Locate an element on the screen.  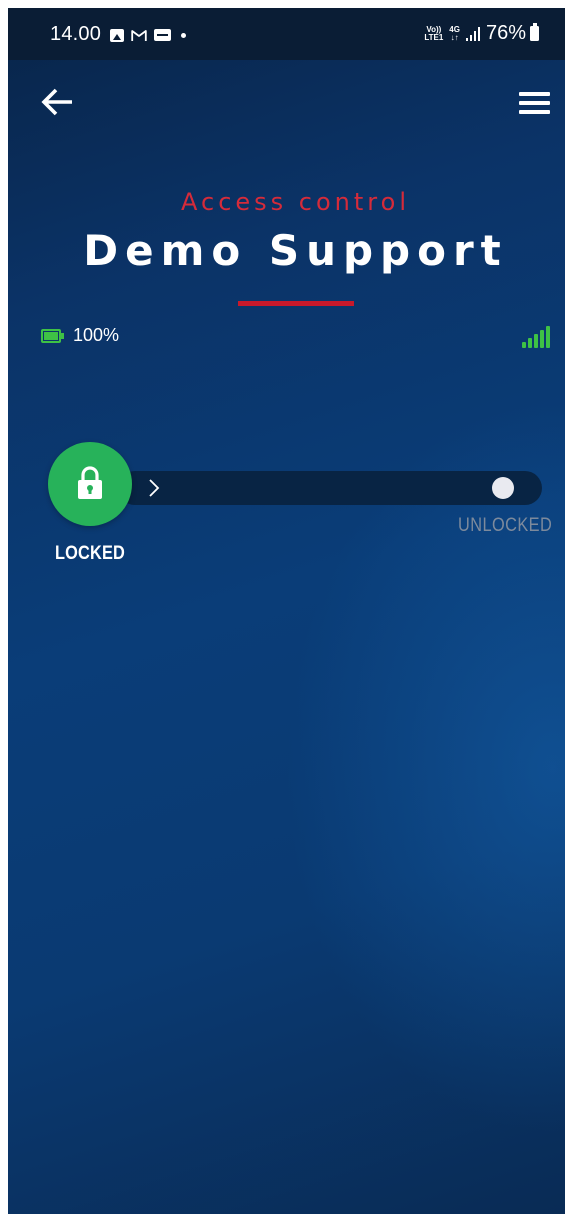
status-battery-percent: 76% is located at coordinates (505, 33).